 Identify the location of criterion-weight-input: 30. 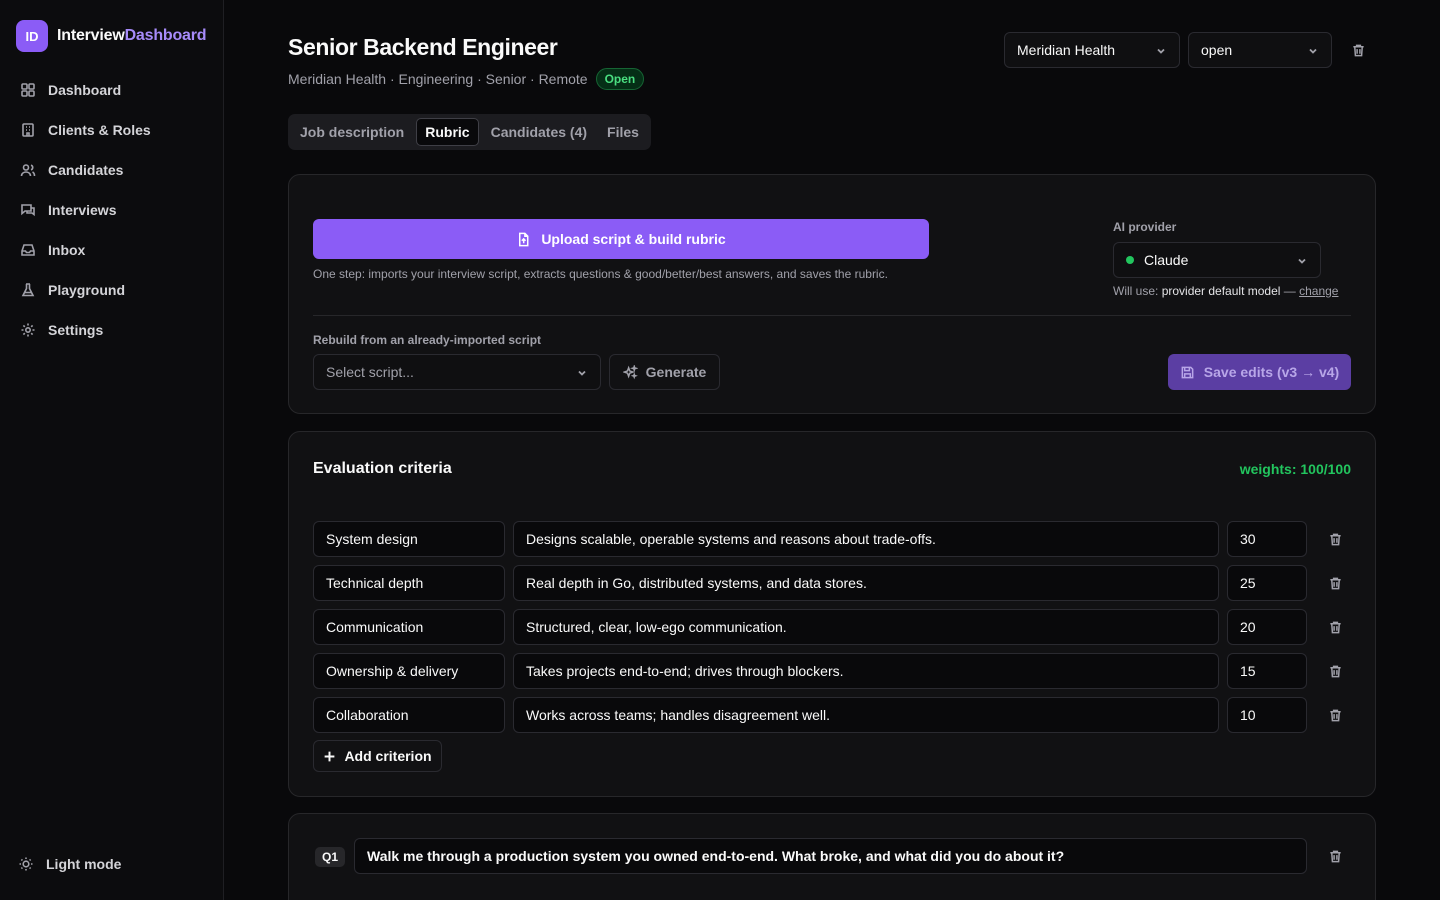
(1267, 539).